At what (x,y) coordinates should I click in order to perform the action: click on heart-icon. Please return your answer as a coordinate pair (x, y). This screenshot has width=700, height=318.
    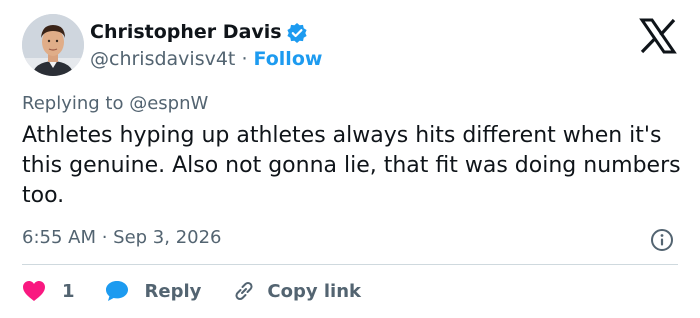
    Looking at the image, I should click on (34, 291).